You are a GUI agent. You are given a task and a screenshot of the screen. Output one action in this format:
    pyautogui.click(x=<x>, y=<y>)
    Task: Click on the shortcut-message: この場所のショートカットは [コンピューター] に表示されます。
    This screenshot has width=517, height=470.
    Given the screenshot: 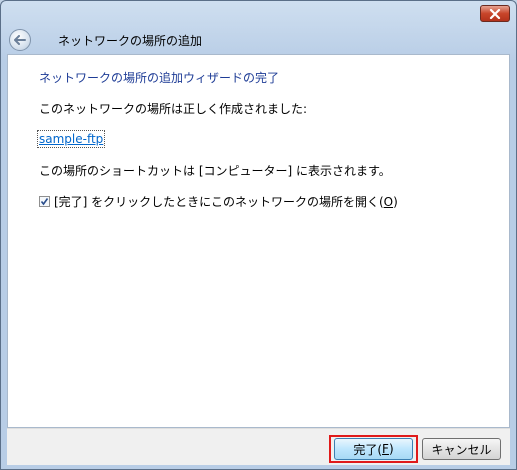 What is the action you would take?
    pyautogui.click(x=215, y=171)
    